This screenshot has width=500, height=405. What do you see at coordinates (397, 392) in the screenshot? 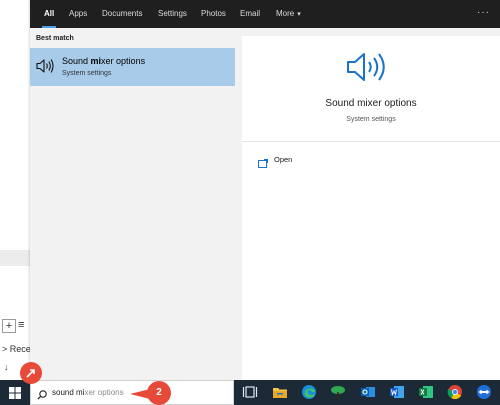
I see `word-icon` at bounding box center [397, 392].